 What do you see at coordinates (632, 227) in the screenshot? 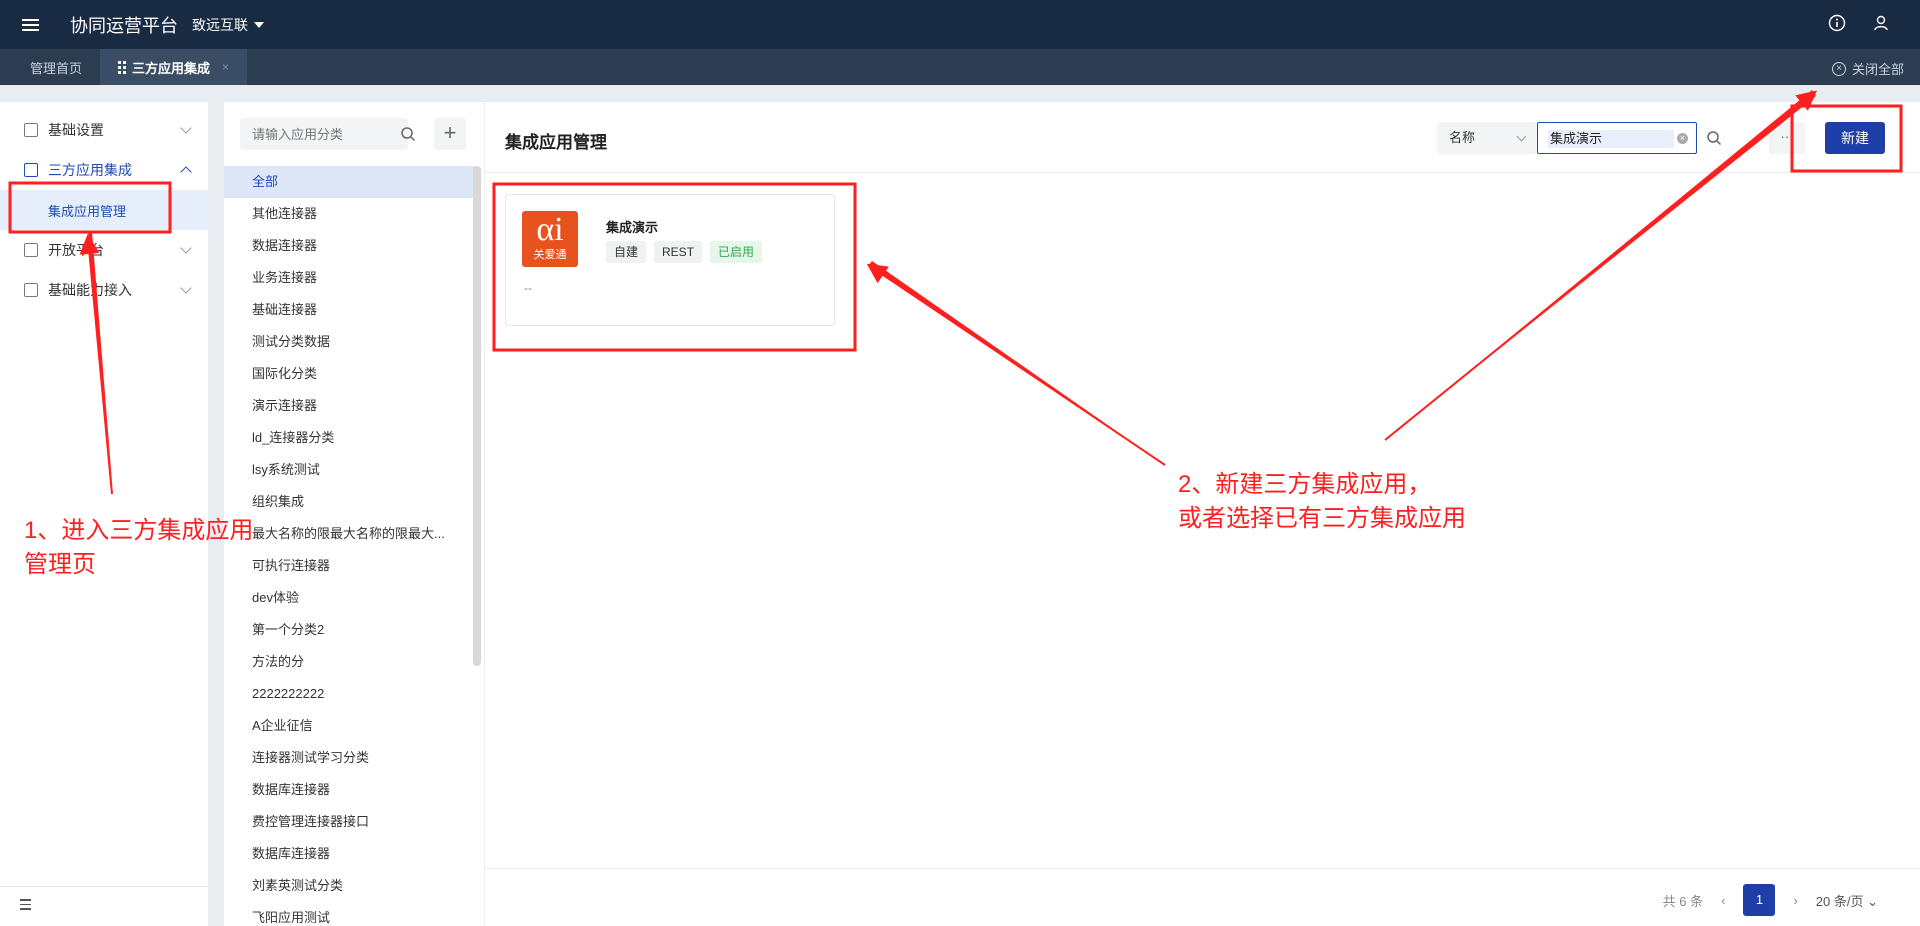
I see `app-card-title: 集成演示` at bounding box center [632, 227].